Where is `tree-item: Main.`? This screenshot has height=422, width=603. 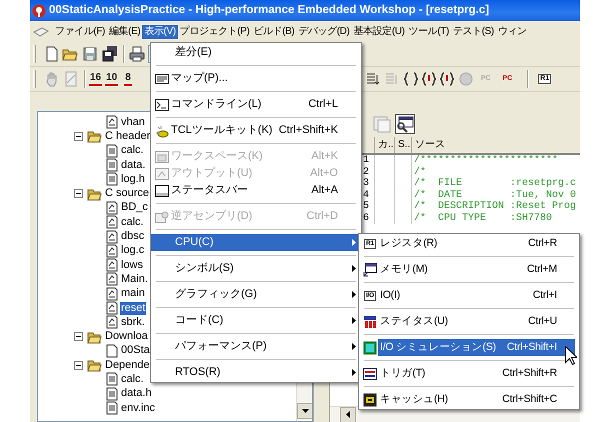 tree-item: Main. is located at coordinates (134, 279).